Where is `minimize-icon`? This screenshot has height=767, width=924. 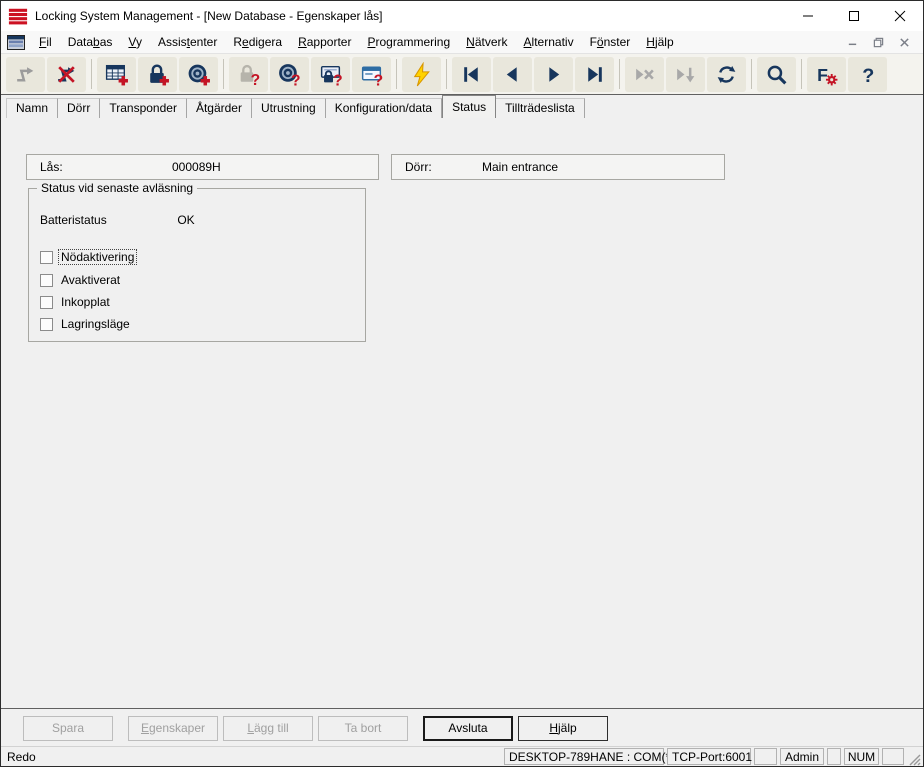 minimize-icon is located at coordinates (808, 16).